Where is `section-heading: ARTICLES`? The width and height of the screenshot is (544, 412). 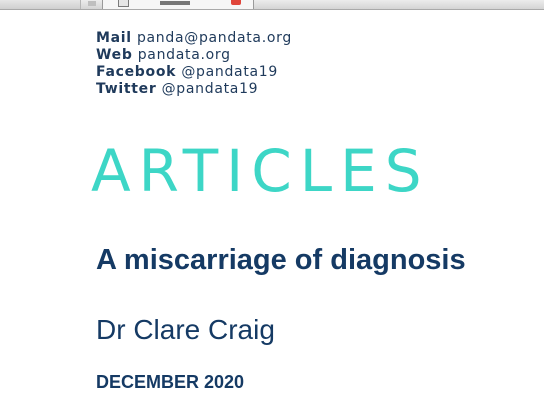
section-heading: ARTICLES is located at coordinates (260, 171).